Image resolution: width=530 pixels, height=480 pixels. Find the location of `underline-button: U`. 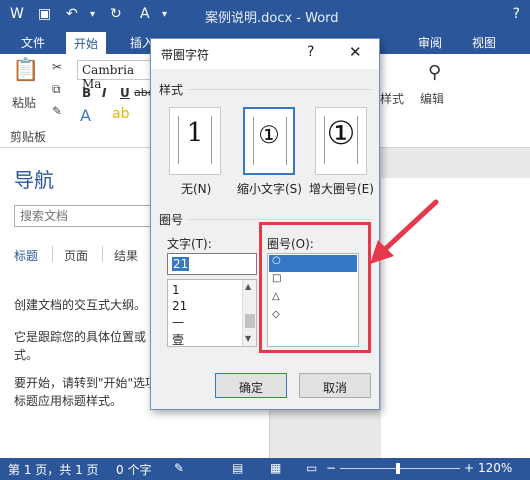

underline-button: U is located at coordinates (125, 93).